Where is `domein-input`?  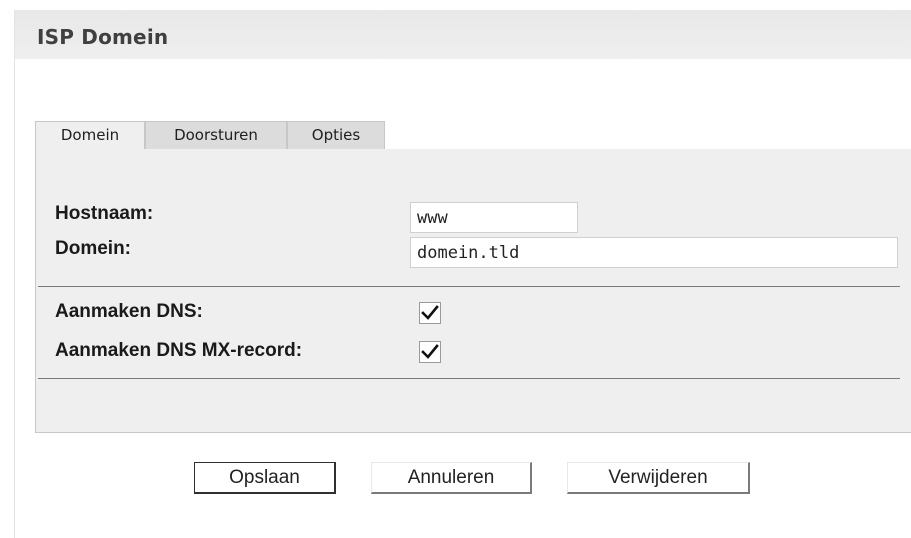
domein-input is located at coordinates (654, 252).